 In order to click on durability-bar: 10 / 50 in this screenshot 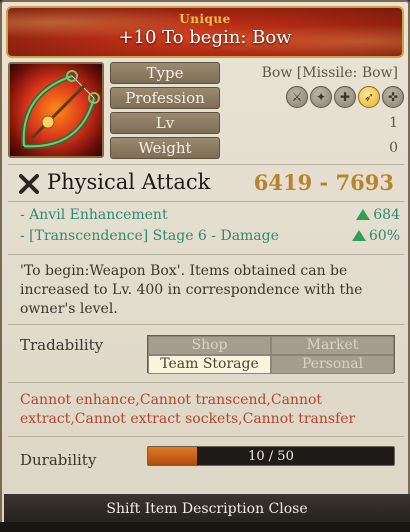, I will do `click(271, 456)`.